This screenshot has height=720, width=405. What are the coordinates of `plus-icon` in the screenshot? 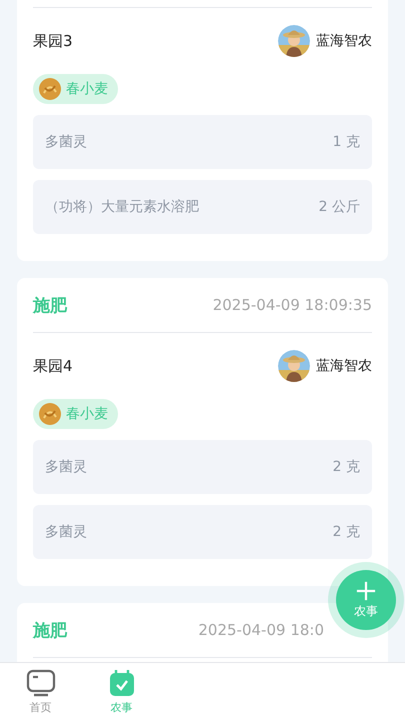 It's located at (366, 590).